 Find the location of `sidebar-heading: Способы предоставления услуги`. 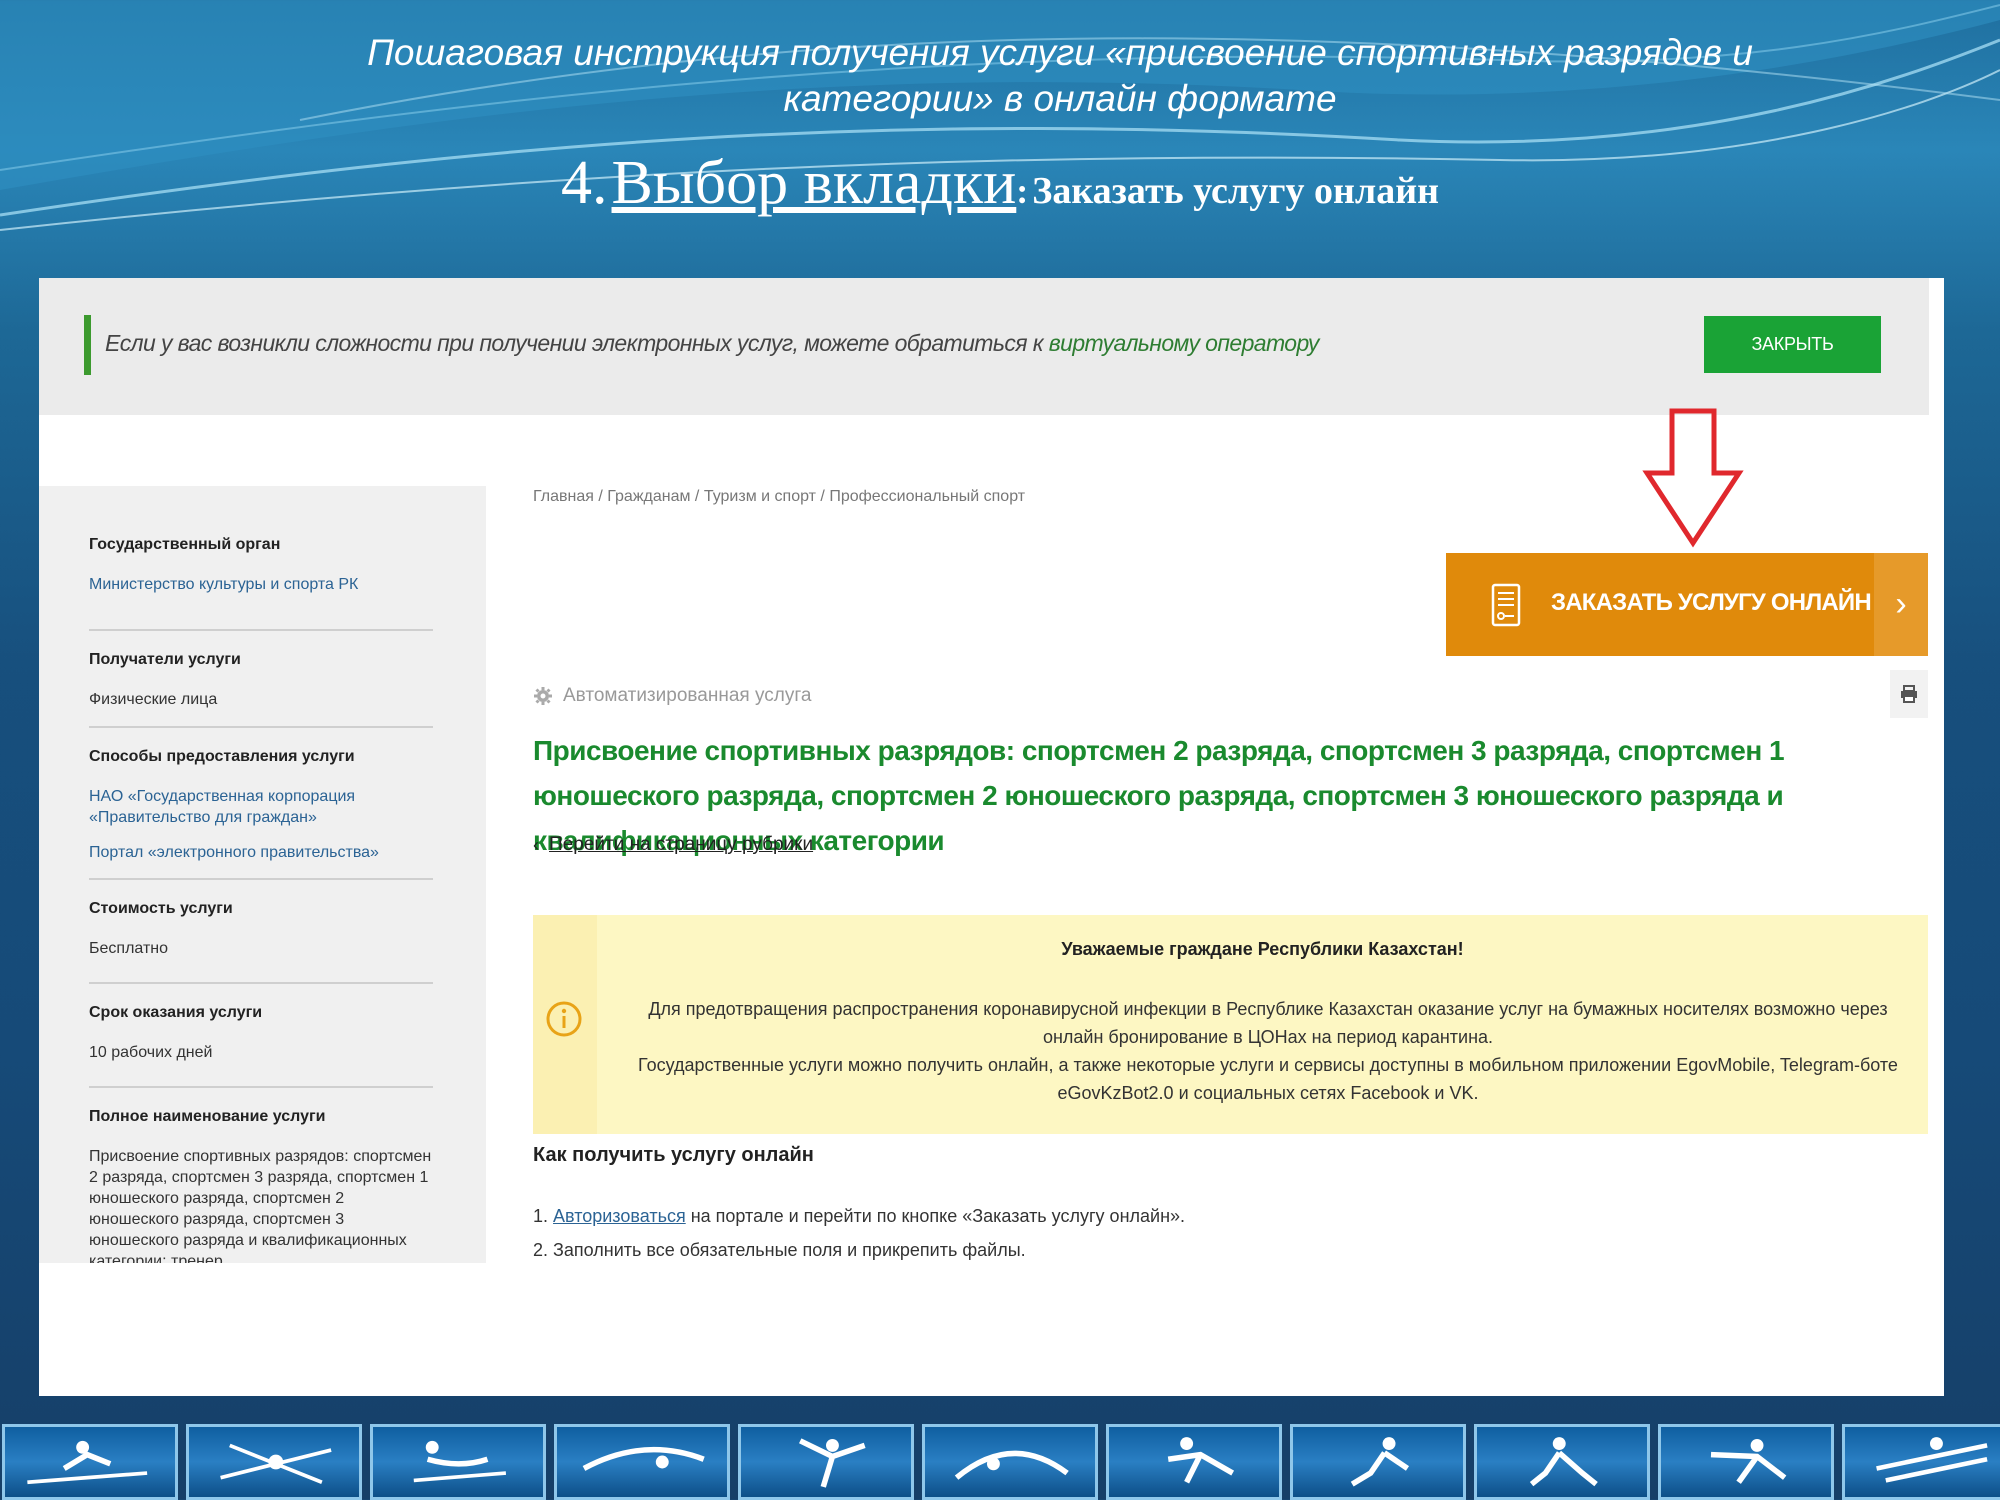

sidebar-heading: Способы предоставления услуги is located at coordinates (222, 756).